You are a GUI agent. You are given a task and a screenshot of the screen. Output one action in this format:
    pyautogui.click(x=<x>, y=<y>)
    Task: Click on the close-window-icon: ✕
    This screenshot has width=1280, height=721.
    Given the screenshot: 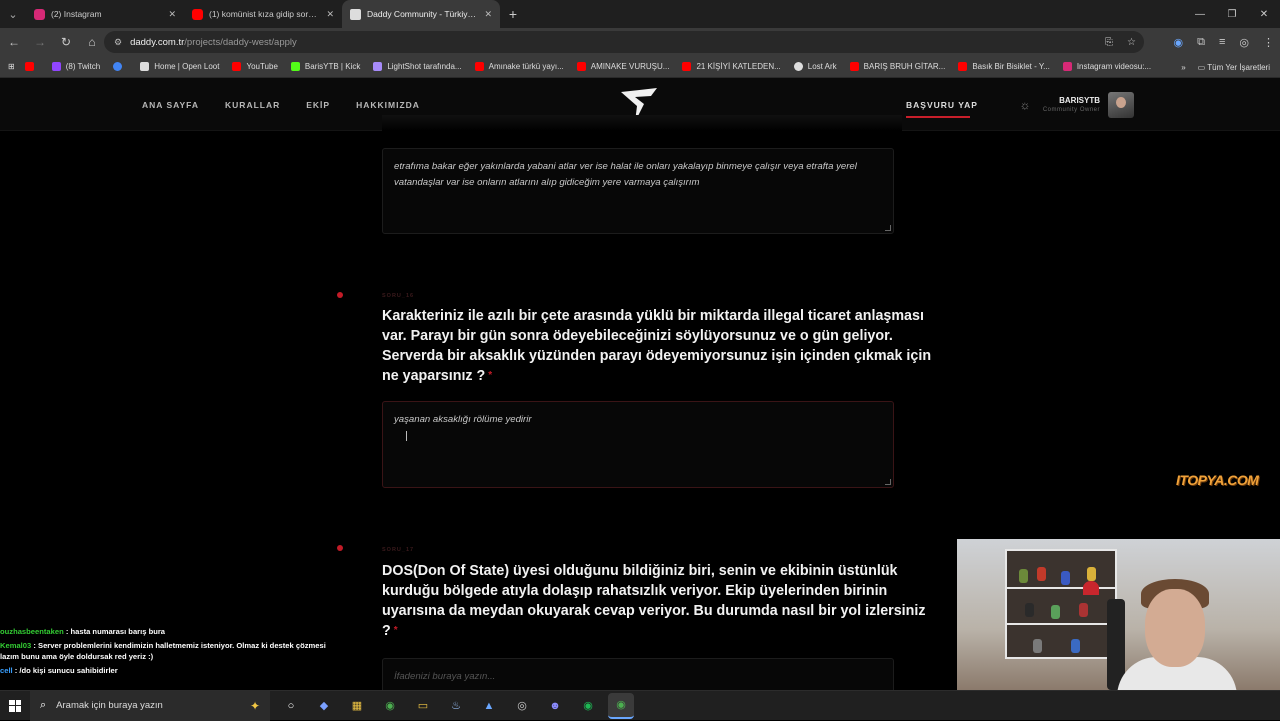 What is the action you would take?
    pyautogui.click(x=1264, y=14)
    